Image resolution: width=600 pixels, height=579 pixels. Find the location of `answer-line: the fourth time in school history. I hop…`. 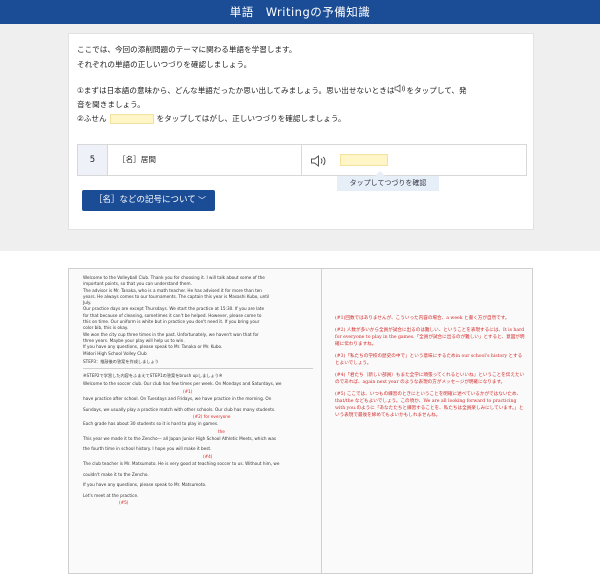

answer-line: the fourth time in school history. I hop… is located at coordinates (147, 449).